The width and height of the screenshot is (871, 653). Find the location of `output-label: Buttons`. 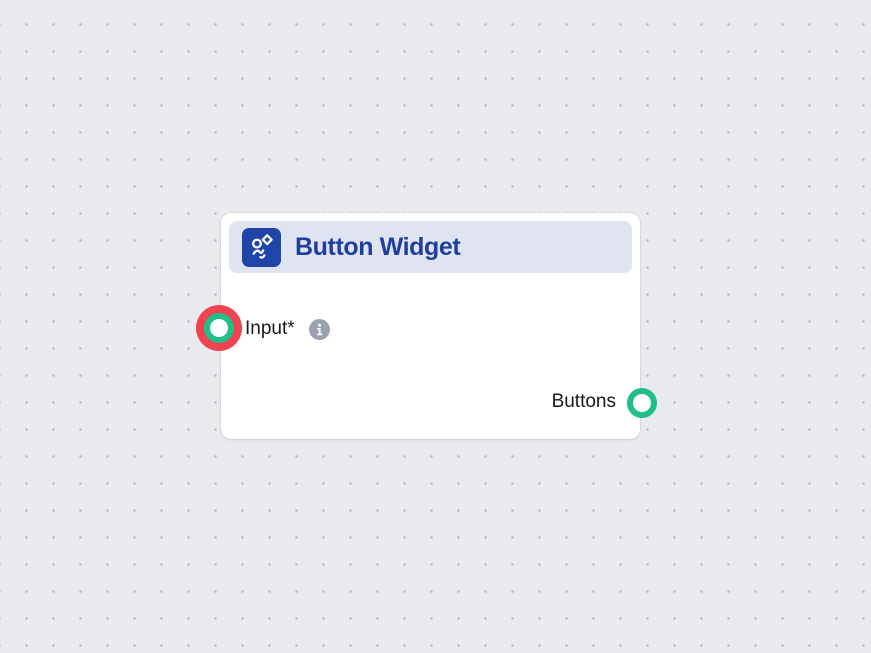

output-label: Buttons is located at coordinates (583, 401).